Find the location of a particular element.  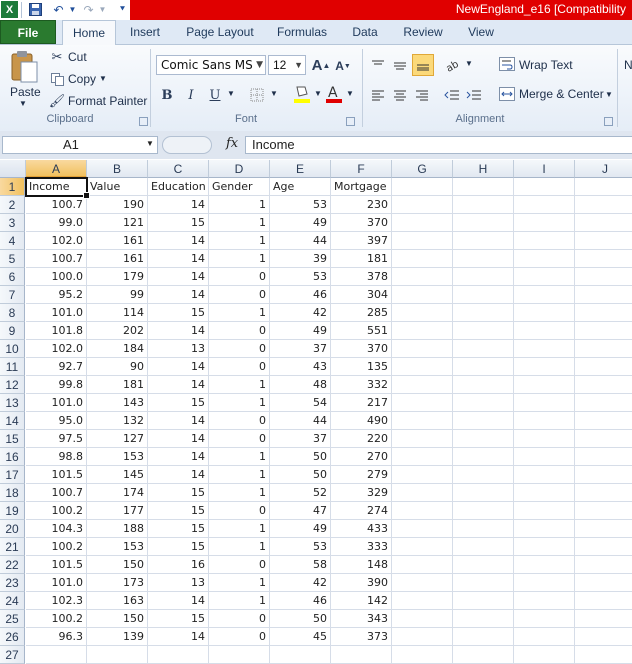

data-cell: 163 is located at coordinates (117, 601).